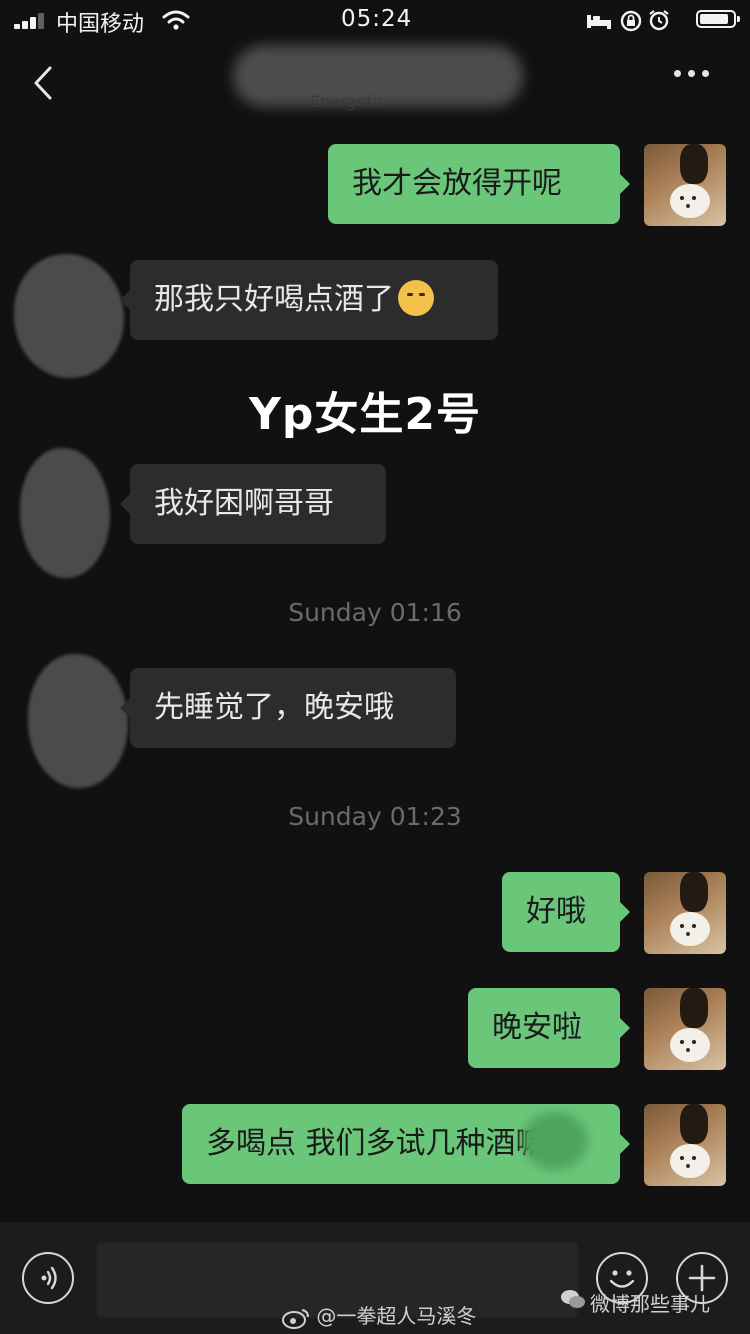 The image size is (750, 1334). What do you see at coordinates (31, 21) in the screenshot?
I see `cellular-signal-icon` at bounding box center [31, 21].